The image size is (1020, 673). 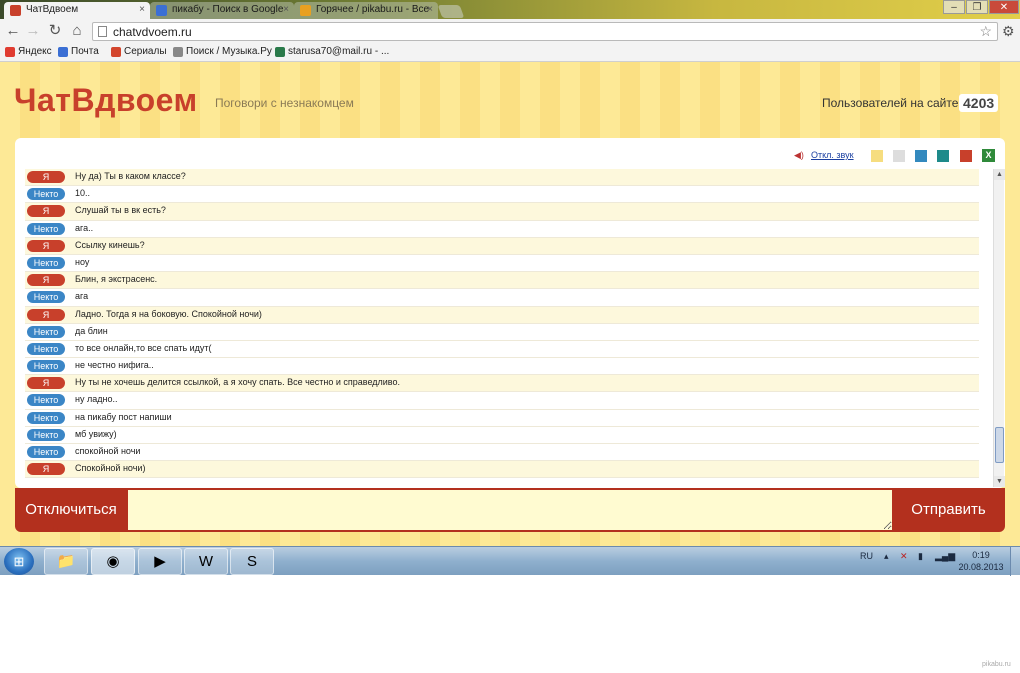 I want to click on theme-swatch-red, so click(x=966, y=156).